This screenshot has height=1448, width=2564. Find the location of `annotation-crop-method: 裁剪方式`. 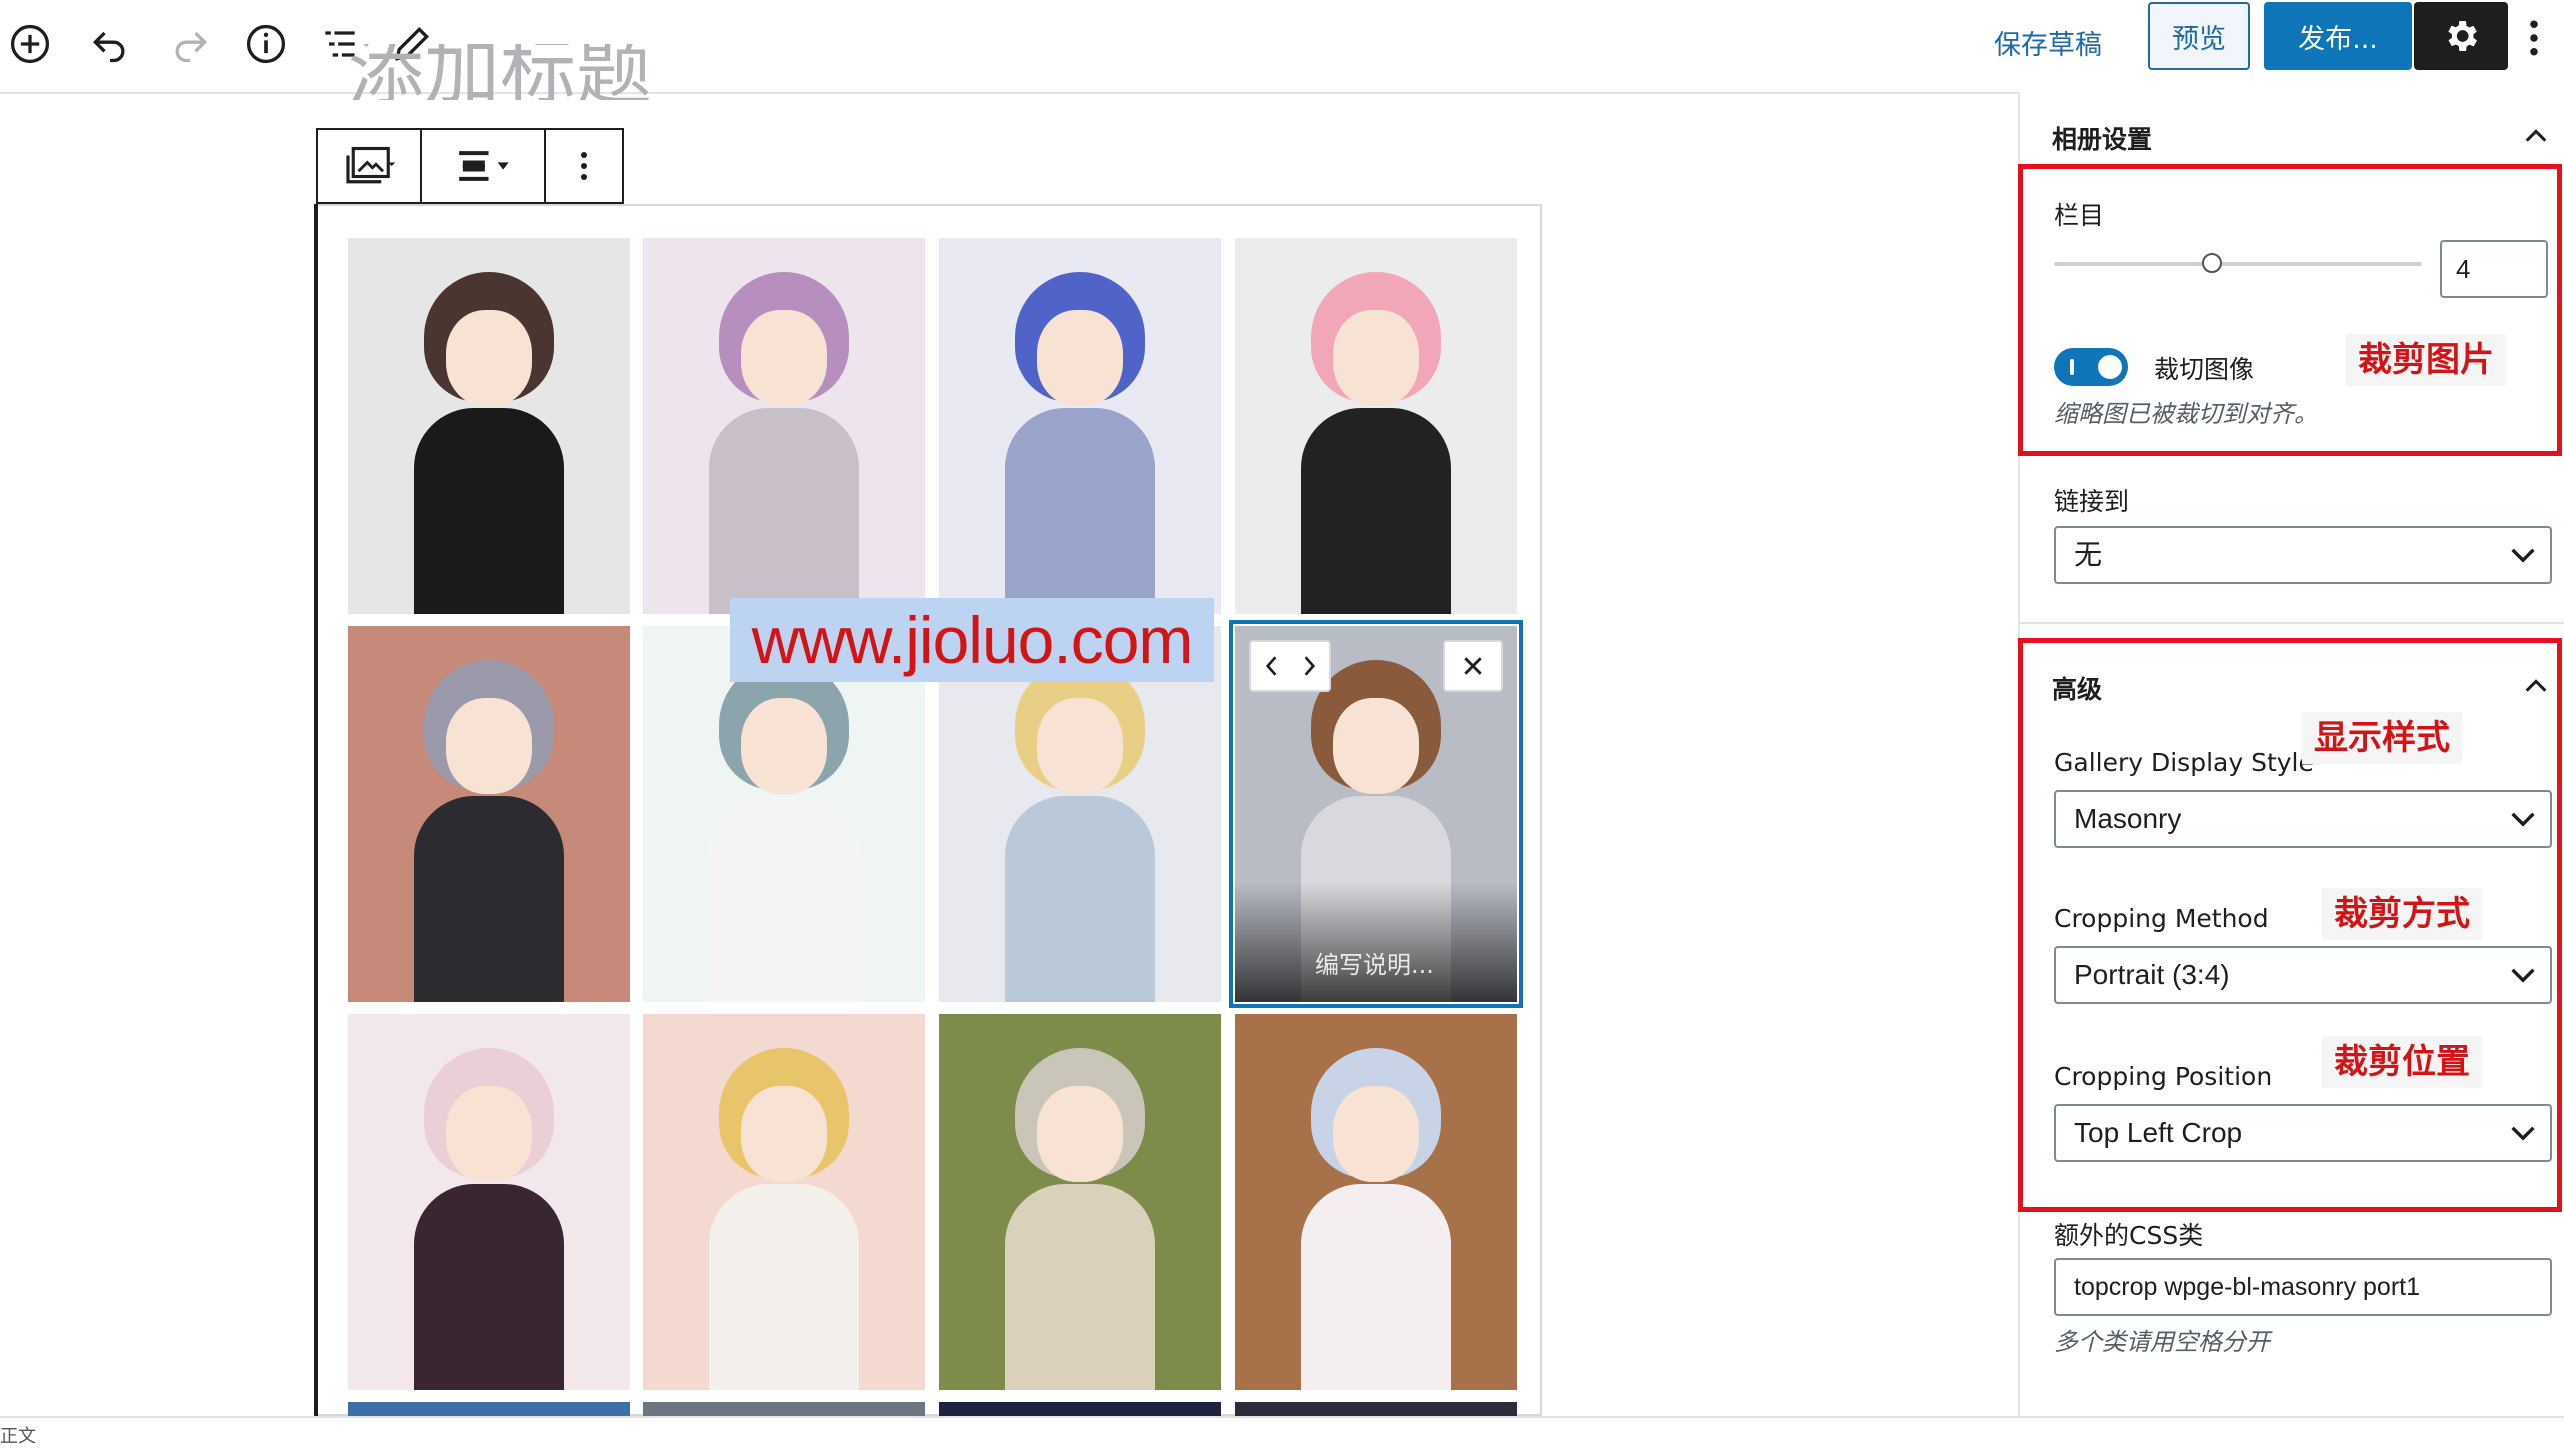

annotation-crop-method: 裁剪方式 is located at coordinates (2402, 914).